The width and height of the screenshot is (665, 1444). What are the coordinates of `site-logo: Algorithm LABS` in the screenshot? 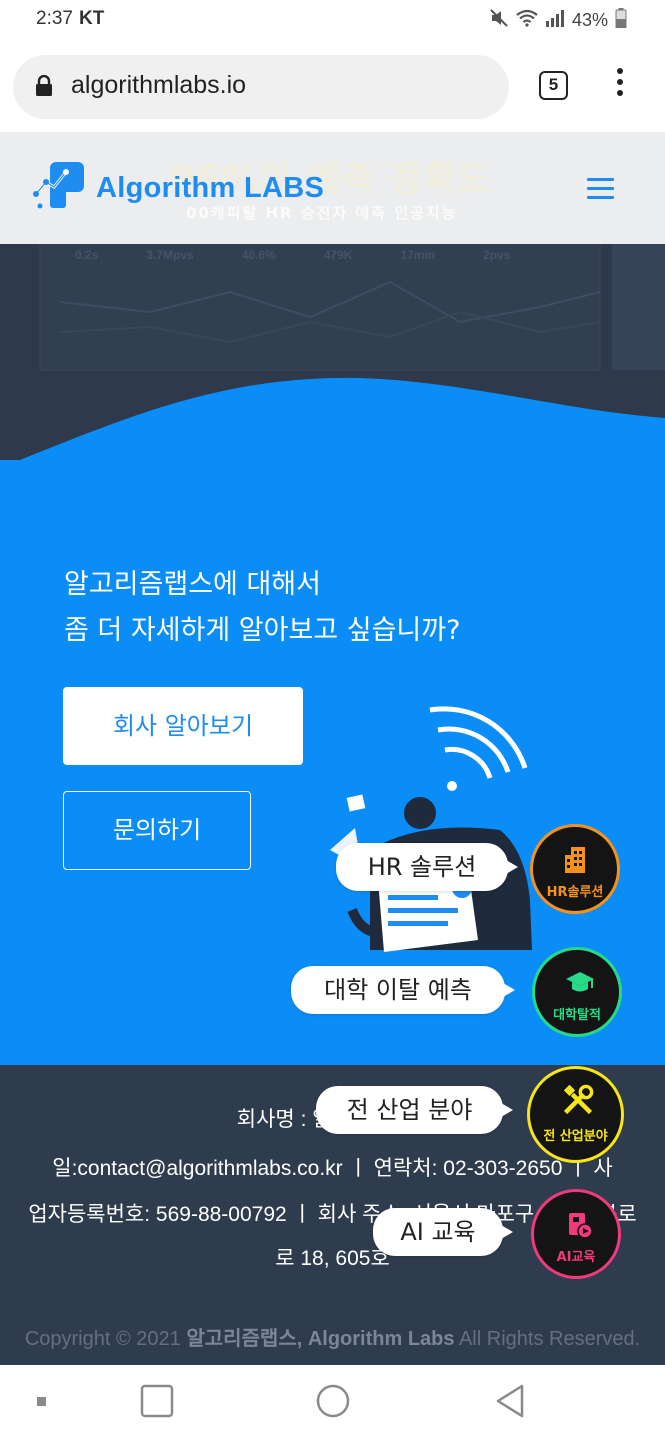 It's located at (178, 188).